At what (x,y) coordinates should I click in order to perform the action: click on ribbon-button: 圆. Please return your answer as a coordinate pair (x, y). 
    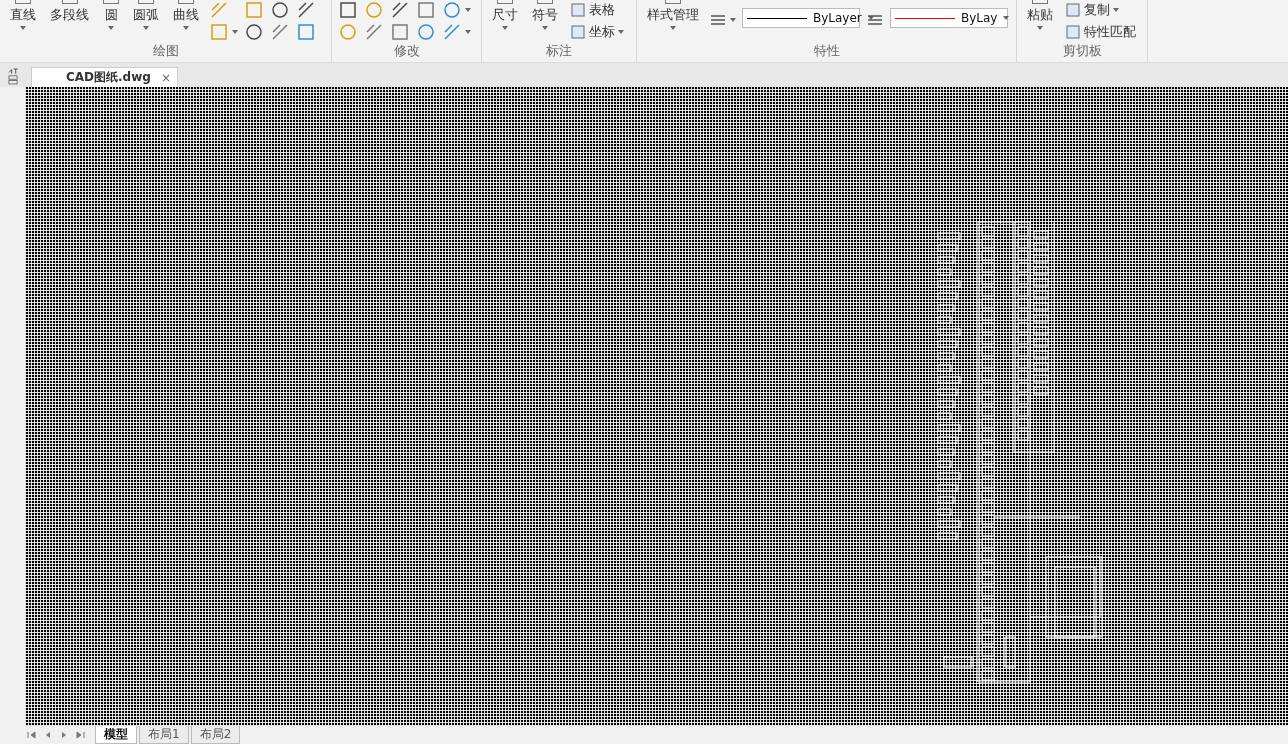
    Looking at the image, I should click on (111, 15).